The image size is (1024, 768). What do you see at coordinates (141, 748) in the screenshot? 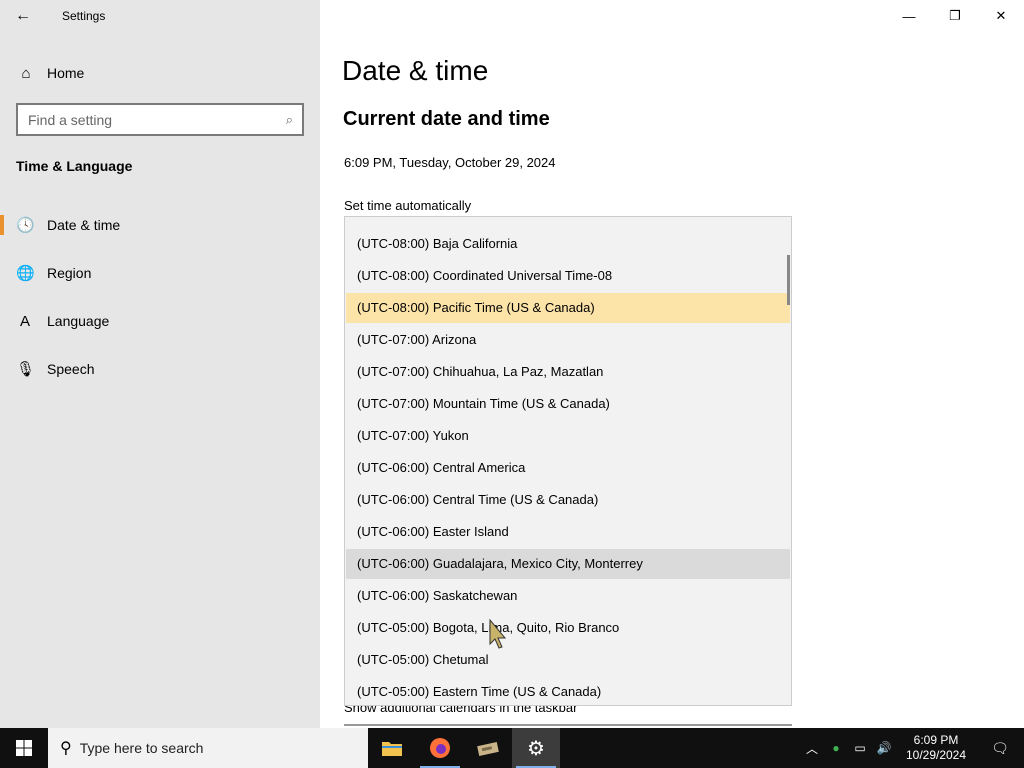
I see `taskbar-search-placeholder: Type here to search` at bounding box center [141, 748].